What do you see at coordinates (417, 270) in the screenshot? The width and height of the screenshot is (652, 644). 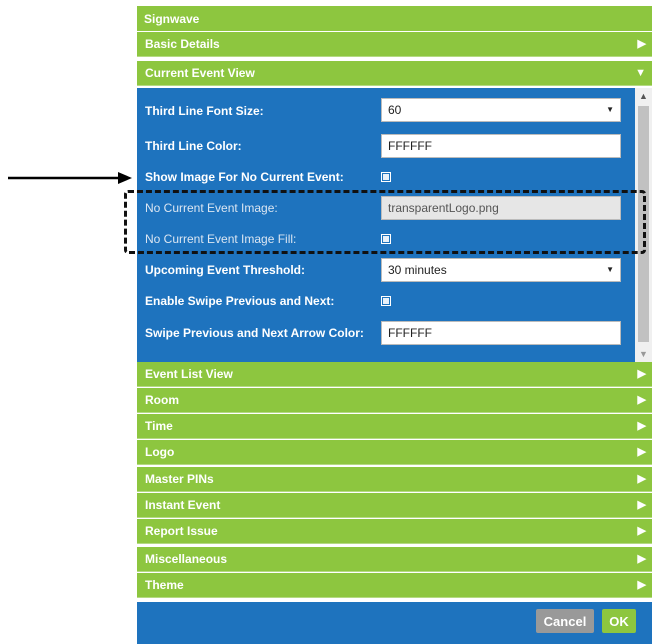 I see `select-value: 30 minutes` at bounding box center [417, 270].